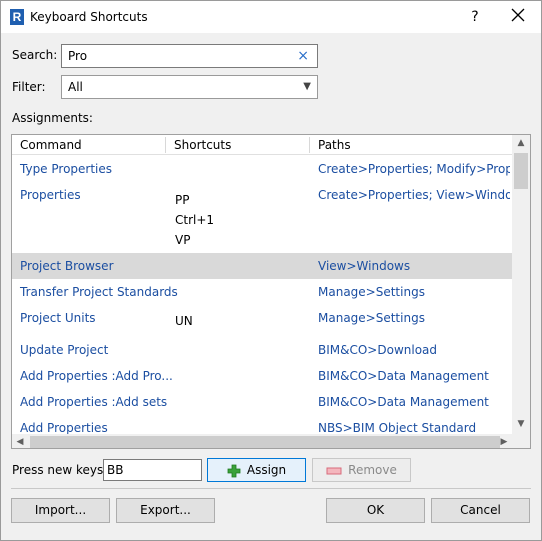 The image size is (542, 541). I want to click on column-header-paths: Paths, so click(410, 145).